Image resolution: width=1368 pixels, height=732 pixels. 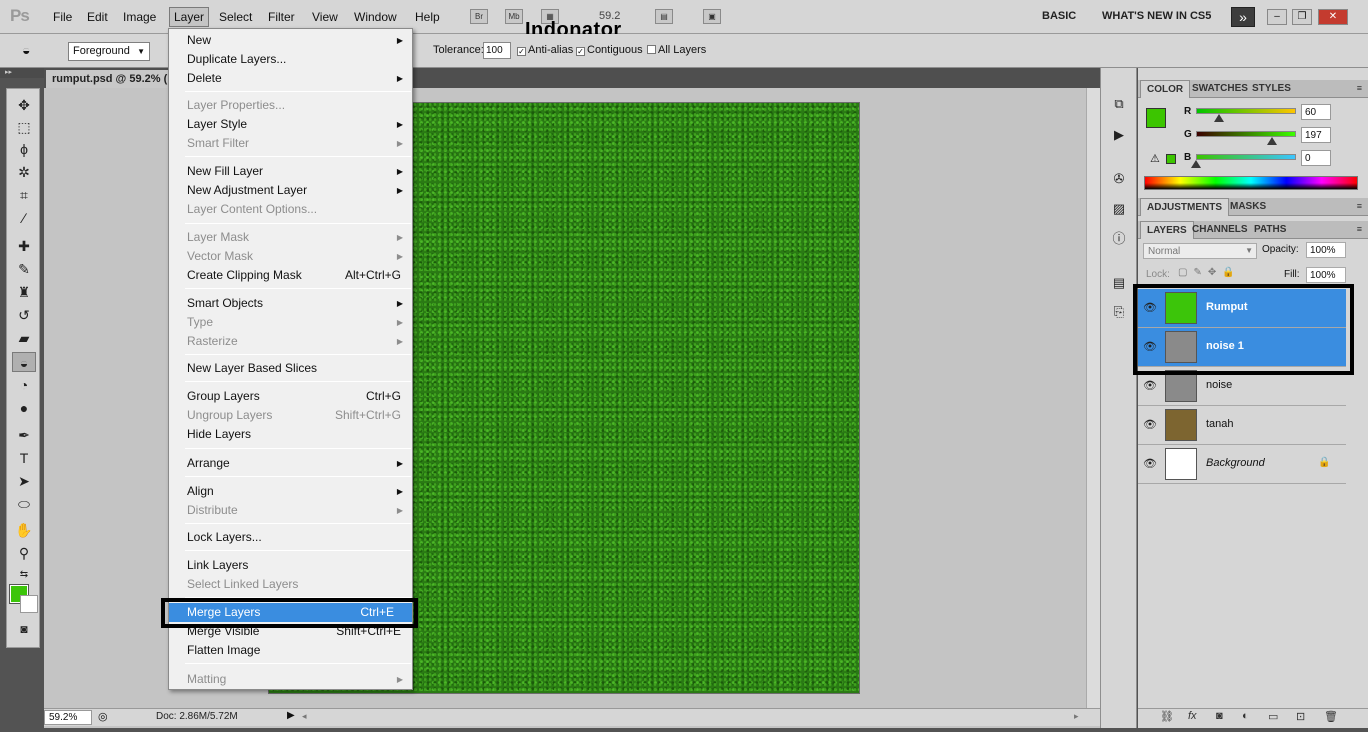 I want to click on menu-item-arrange: Arrange ▶, so click(x=298, y=463).